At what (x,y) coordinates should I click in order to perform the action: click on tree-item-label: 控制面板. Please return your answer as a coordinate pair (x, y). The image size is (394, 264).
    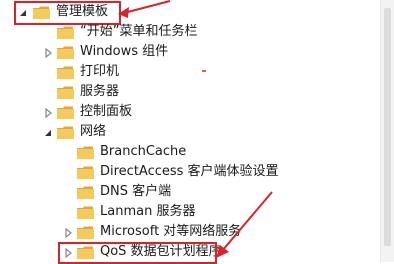
    Looking at the image, I should click on (106, 111).